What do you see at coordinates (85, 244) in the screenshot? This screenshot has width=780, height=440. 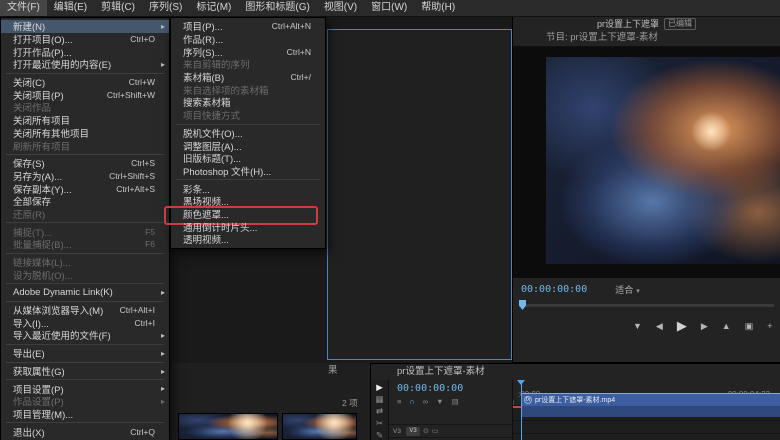 I see `menu-item: 批量捕捉(B)... F6` at bounding box center [85, 244].